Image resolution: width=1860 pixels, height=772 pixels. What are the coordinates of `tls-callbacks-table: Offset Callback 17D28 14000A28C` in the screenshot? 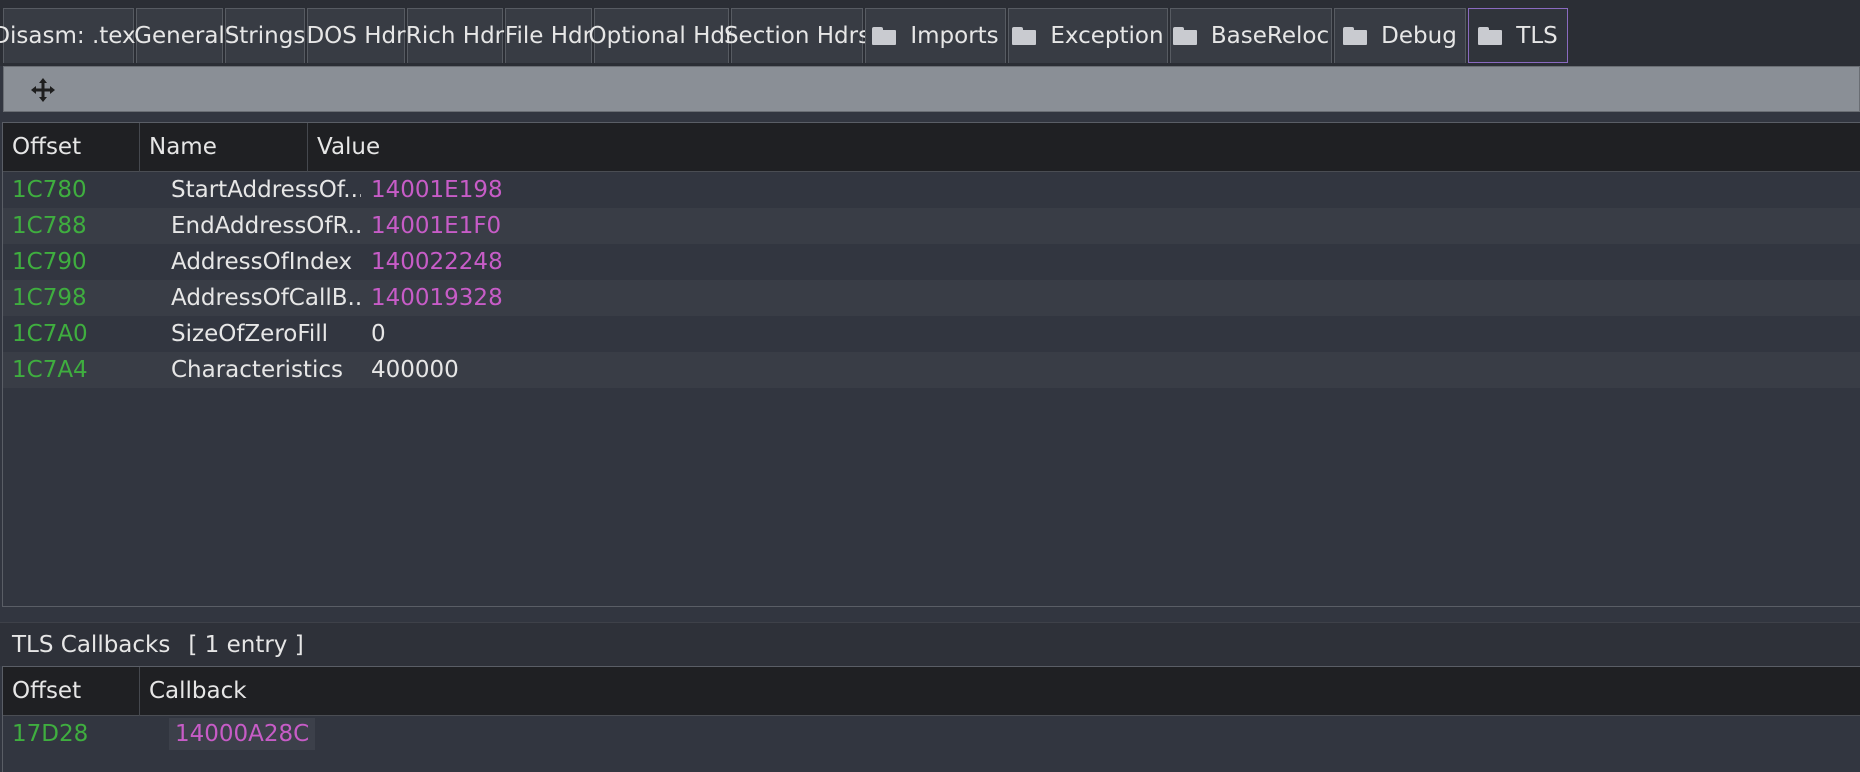 It's located at (931, 719).